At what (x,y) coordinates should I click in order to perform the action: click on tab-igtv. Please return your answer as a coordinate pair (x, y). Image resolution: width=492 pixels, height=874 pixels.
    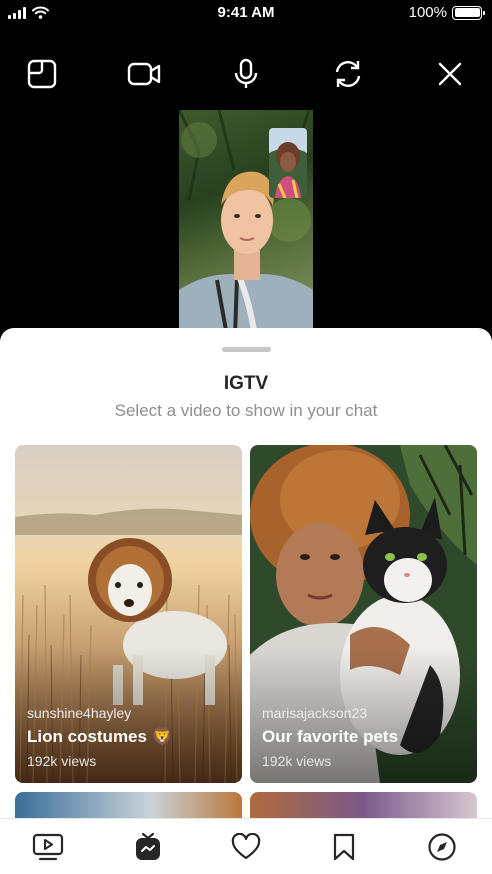
    Looking at the image, I should click on (48, 847).